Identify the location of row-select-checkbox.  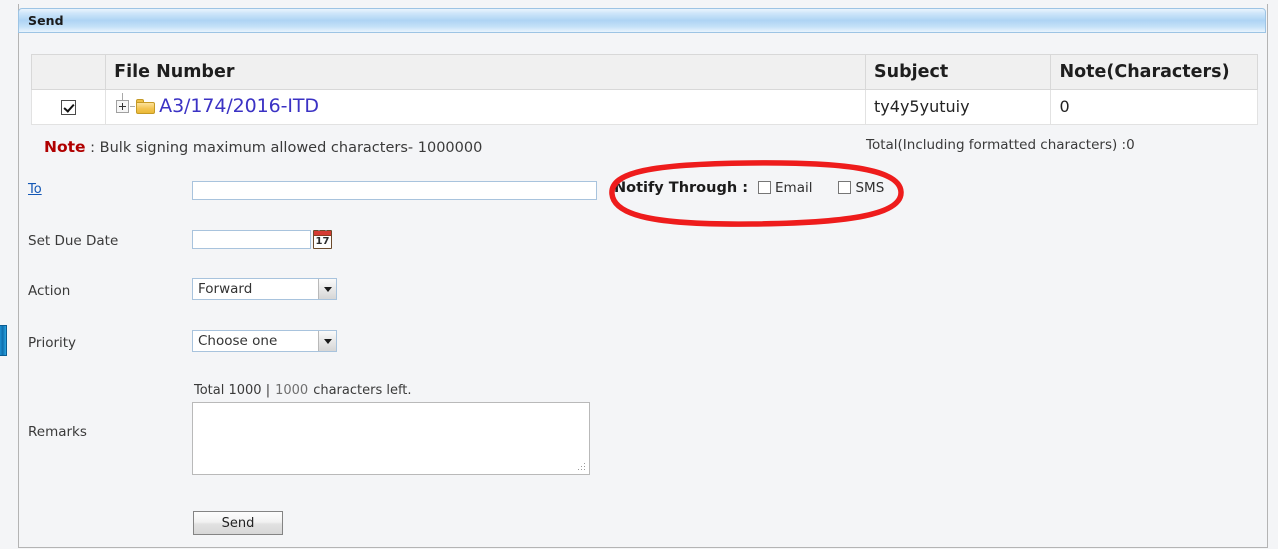
(69, 107).